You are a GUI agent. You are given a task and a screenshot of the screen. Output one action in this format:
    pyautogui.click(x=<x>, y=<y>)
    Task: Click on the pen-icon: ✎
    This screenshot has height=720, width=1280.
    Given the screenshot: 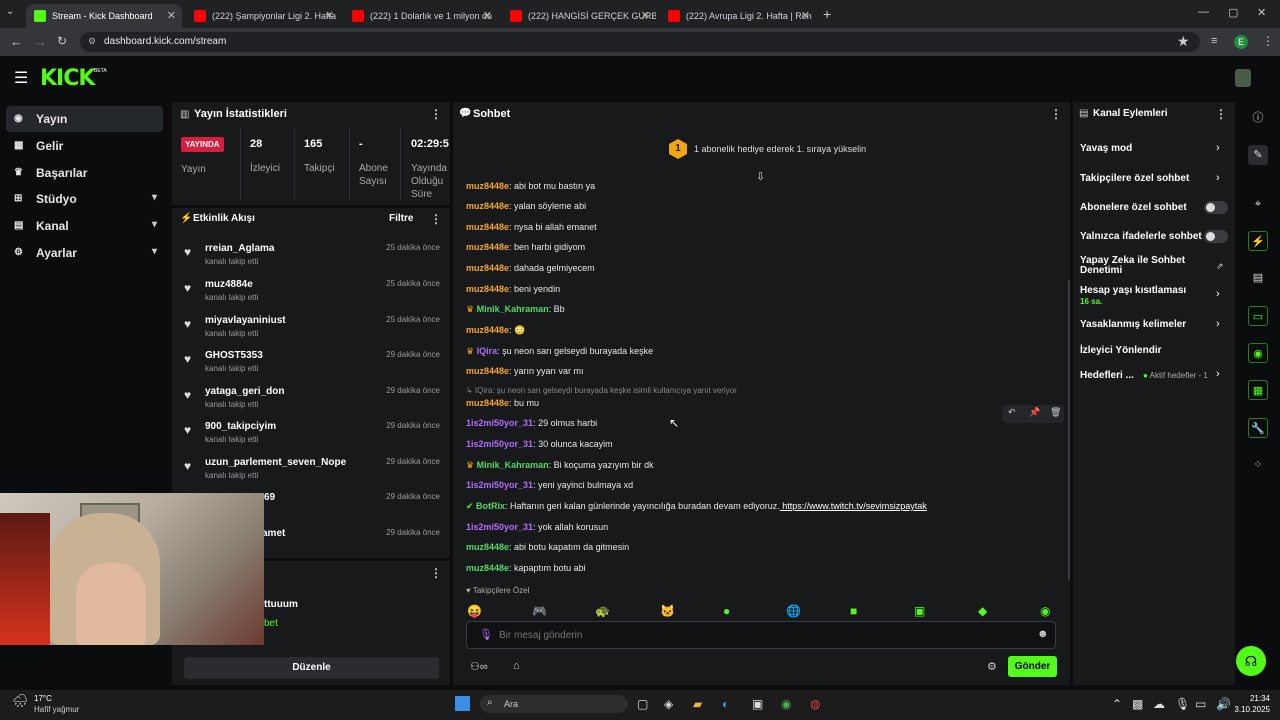 What is the action you would take?
    pyautogui.click(x=1258, y=155)
    